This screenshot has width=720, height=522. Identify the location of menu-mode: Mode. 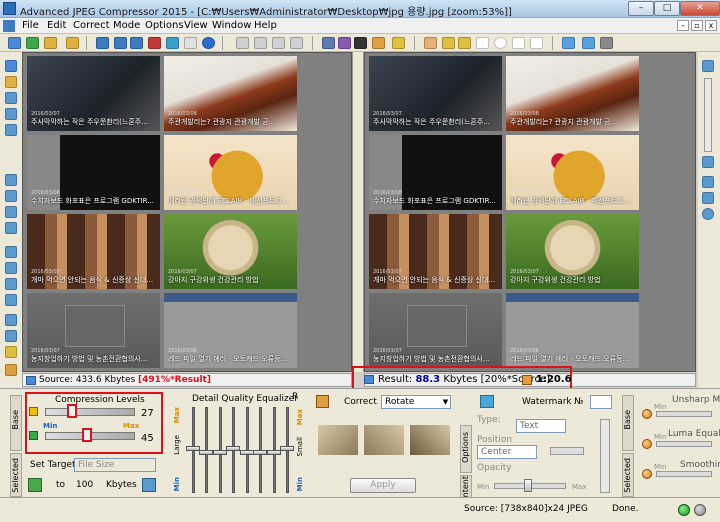
(126, 25).